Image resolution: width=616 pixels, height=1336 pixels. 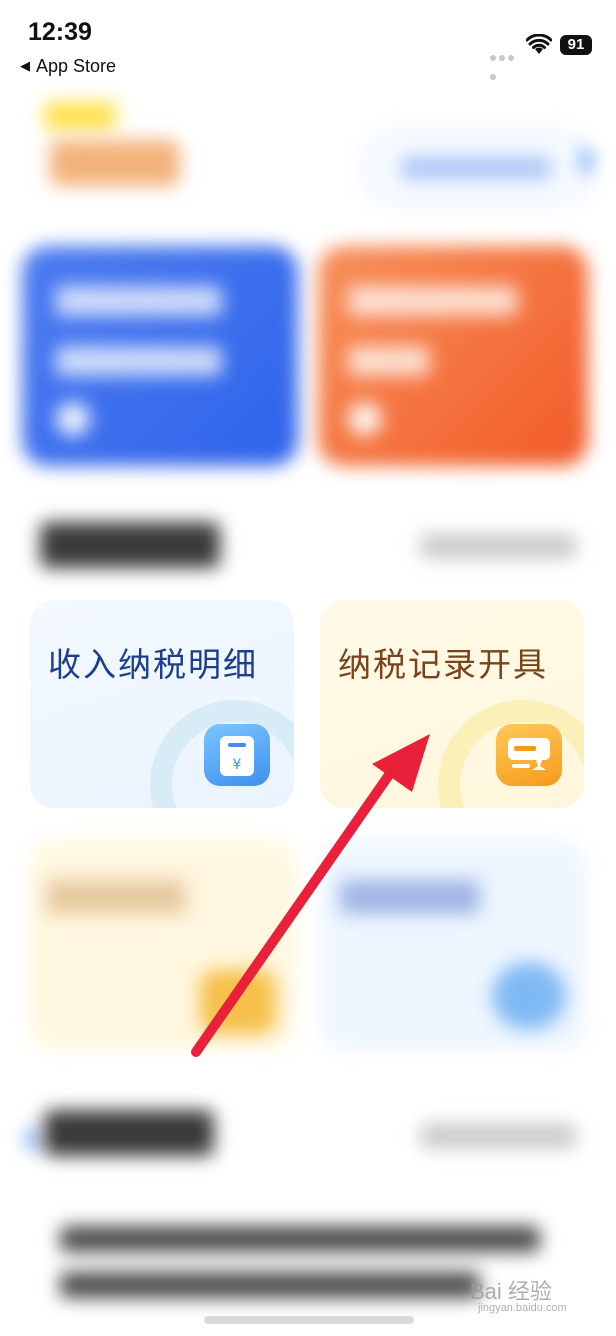 I want to click on back-to-app-store: ◀ App Store, so click(x=68, y=66).